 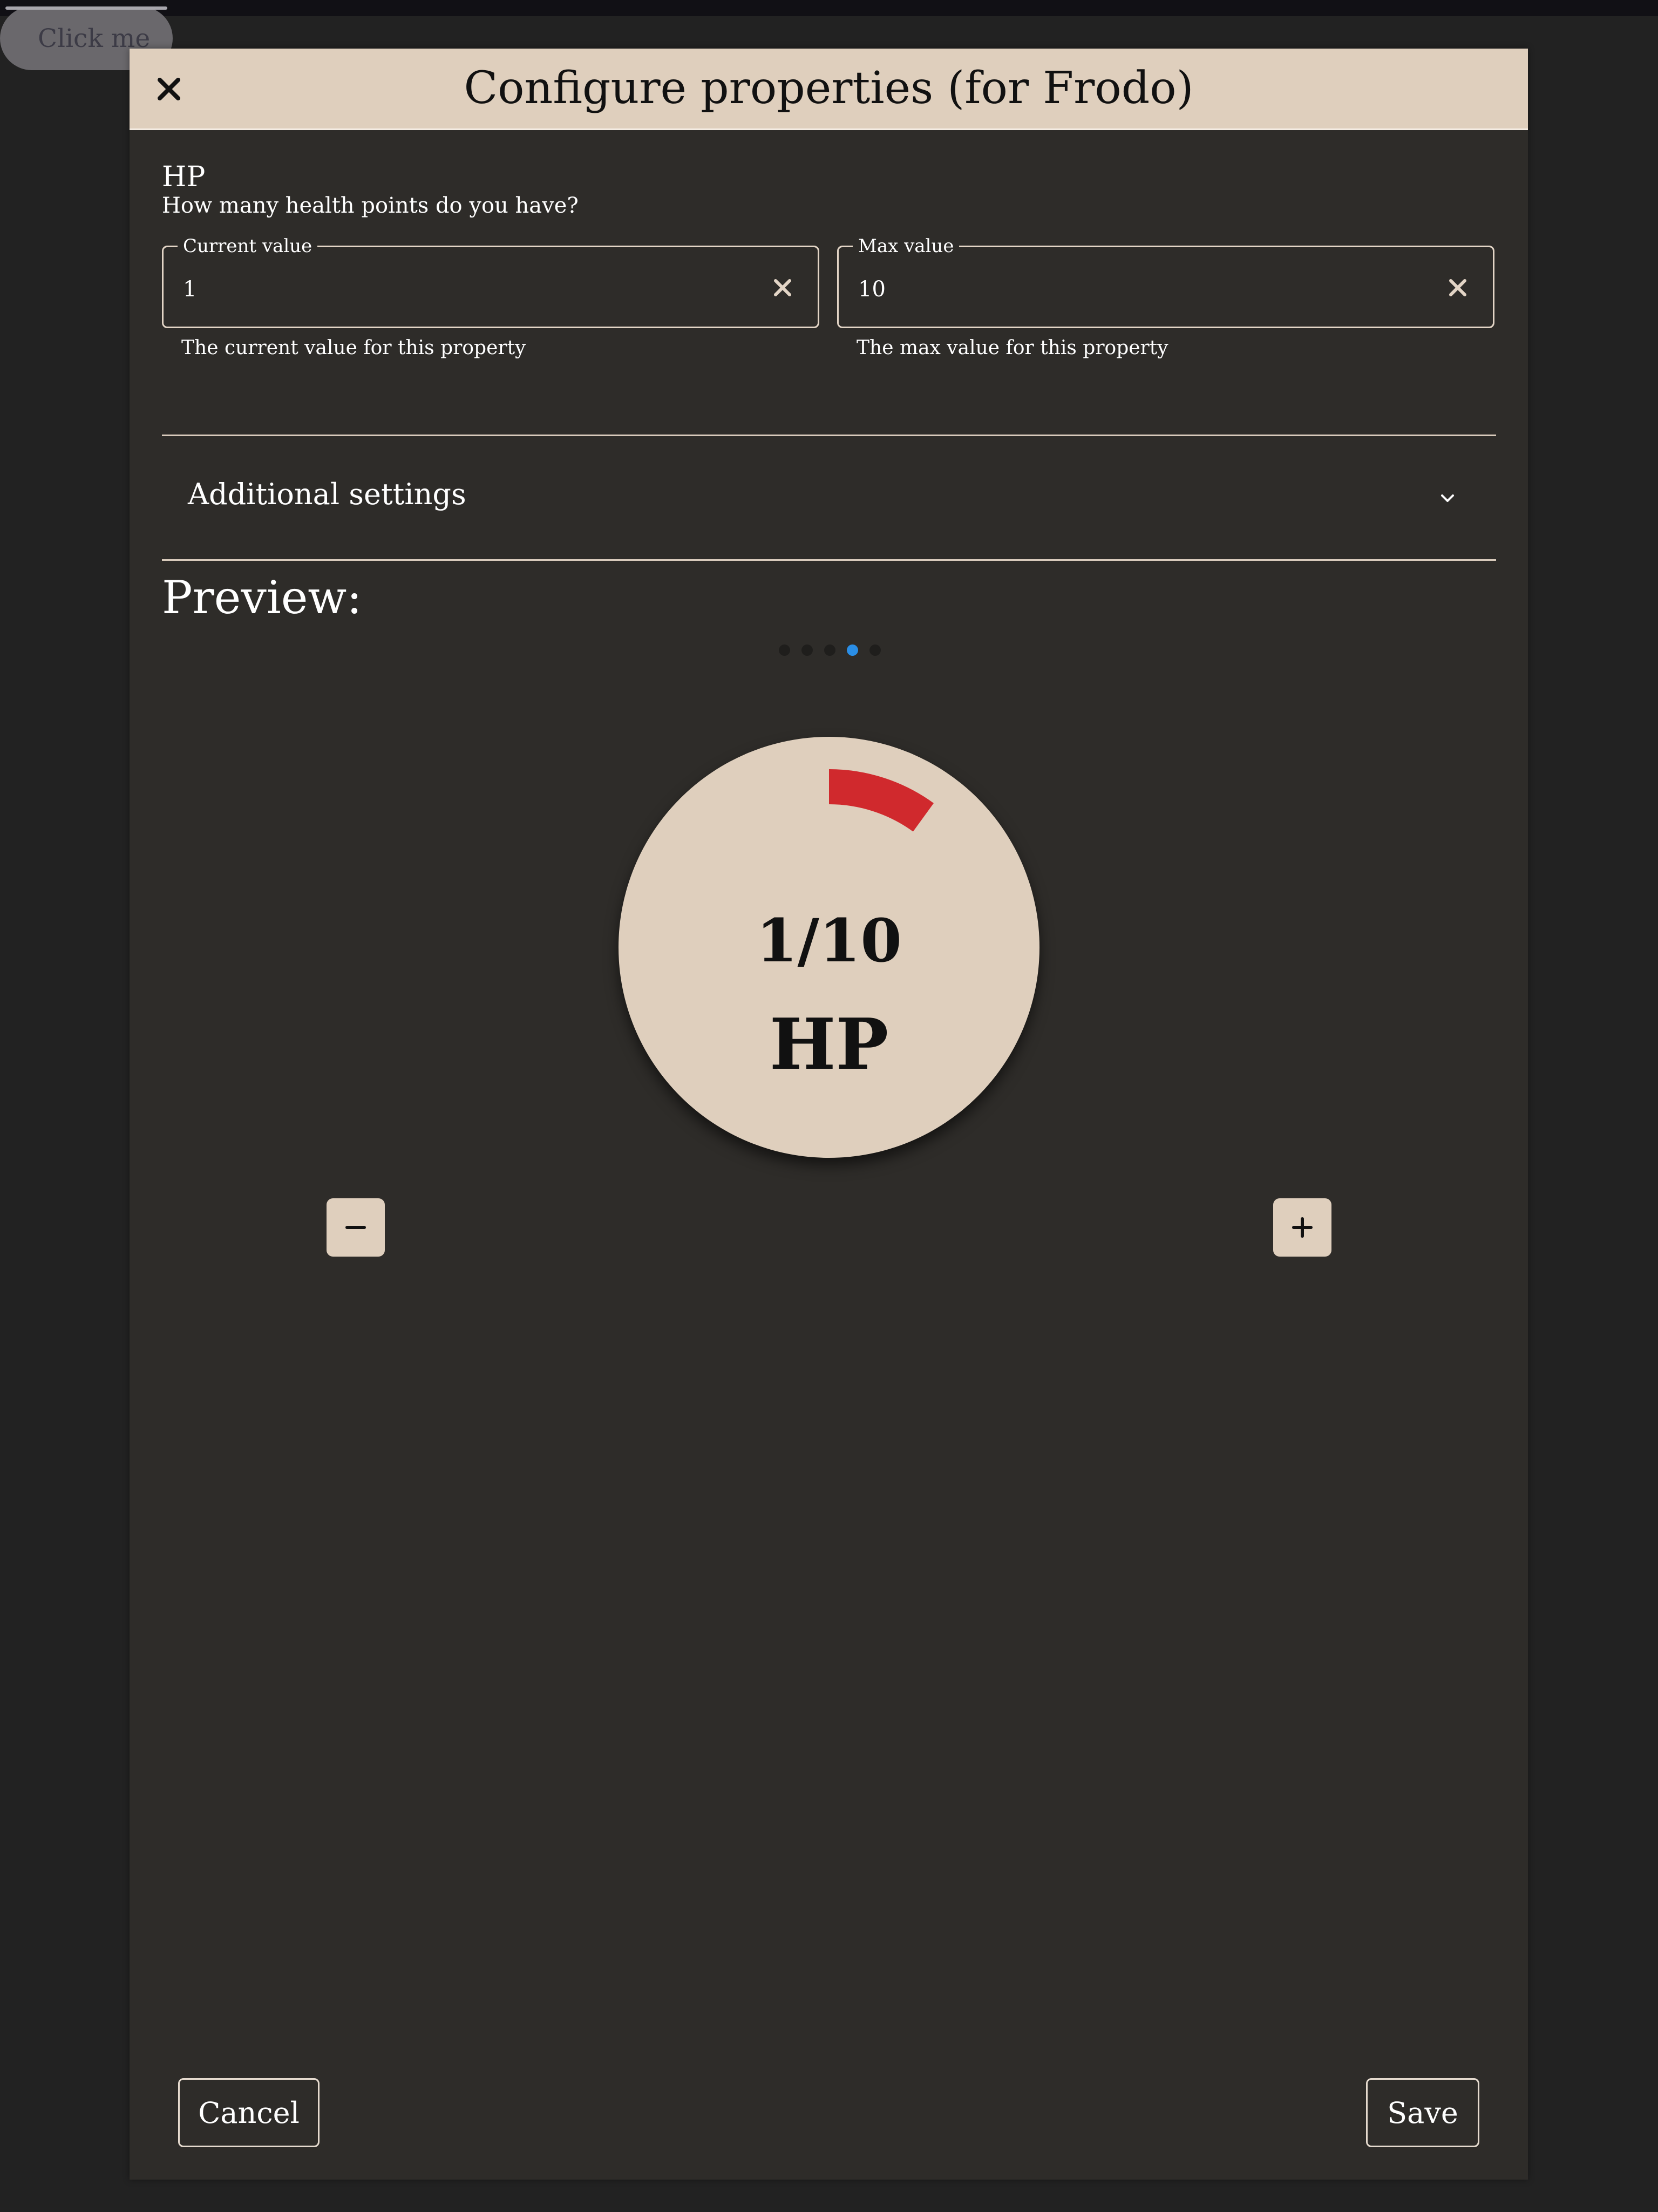 What do you see at coordinates (262, 597) in the screenshot?
I see `preview-title: Preview:` at bounding box center [262, 597].